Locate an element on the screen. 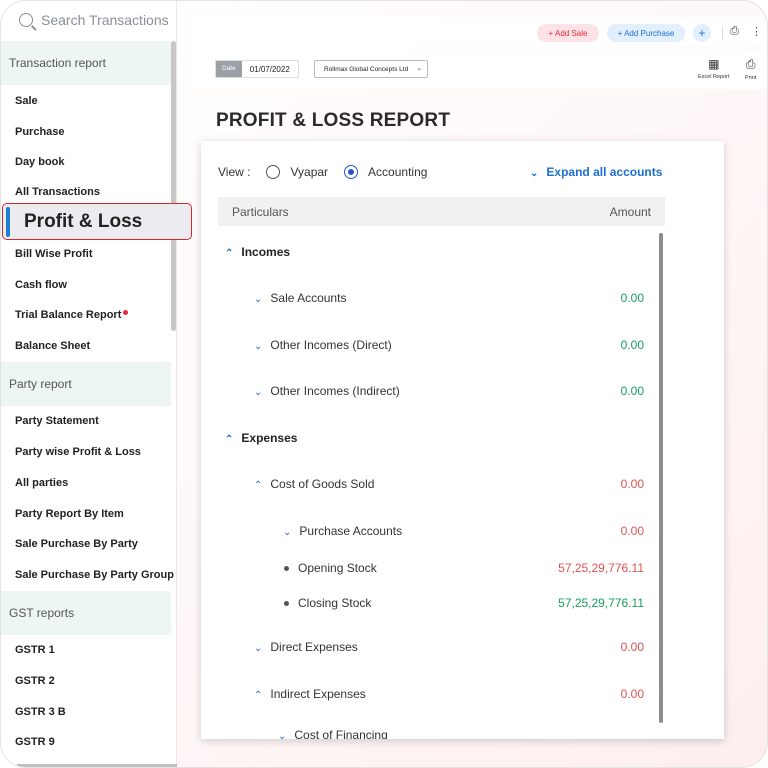 Image resolution: width=768 pixels, height=768 pixels. excel-icon: ▦ is located at coordinates (714, 64).